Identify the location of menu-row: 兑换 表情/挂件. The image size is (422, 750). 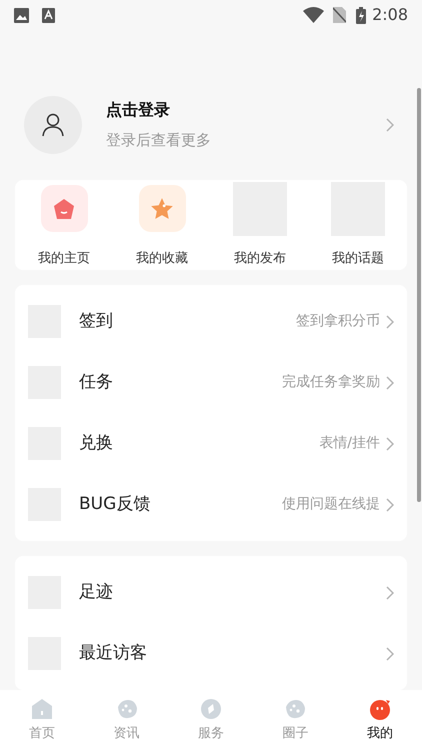
(211, 443).